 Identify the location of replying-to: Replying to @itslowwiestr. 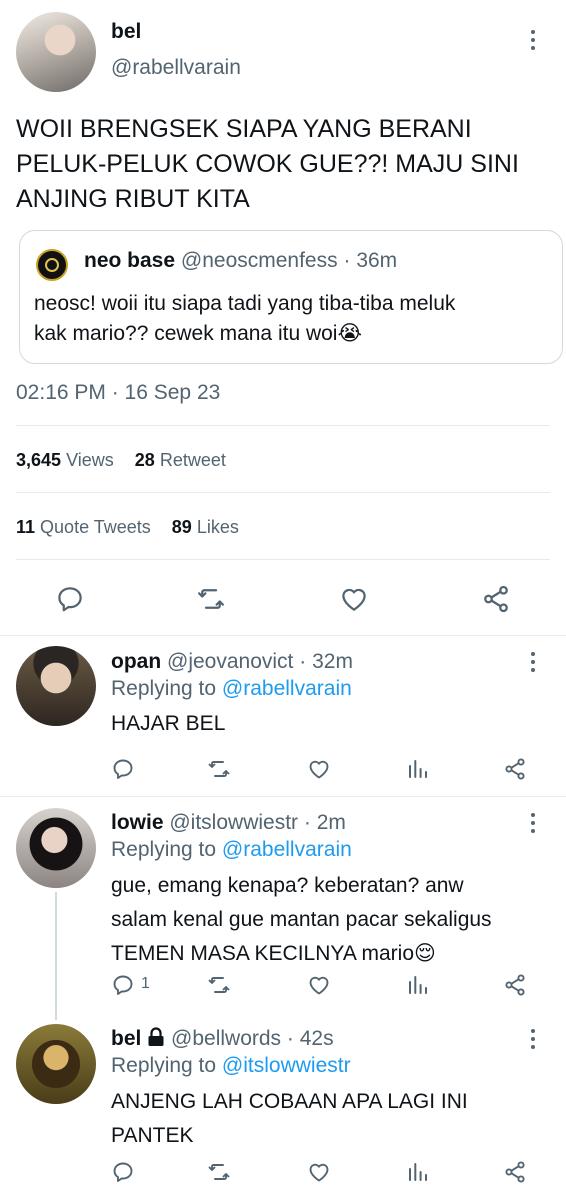
(231, 1066).